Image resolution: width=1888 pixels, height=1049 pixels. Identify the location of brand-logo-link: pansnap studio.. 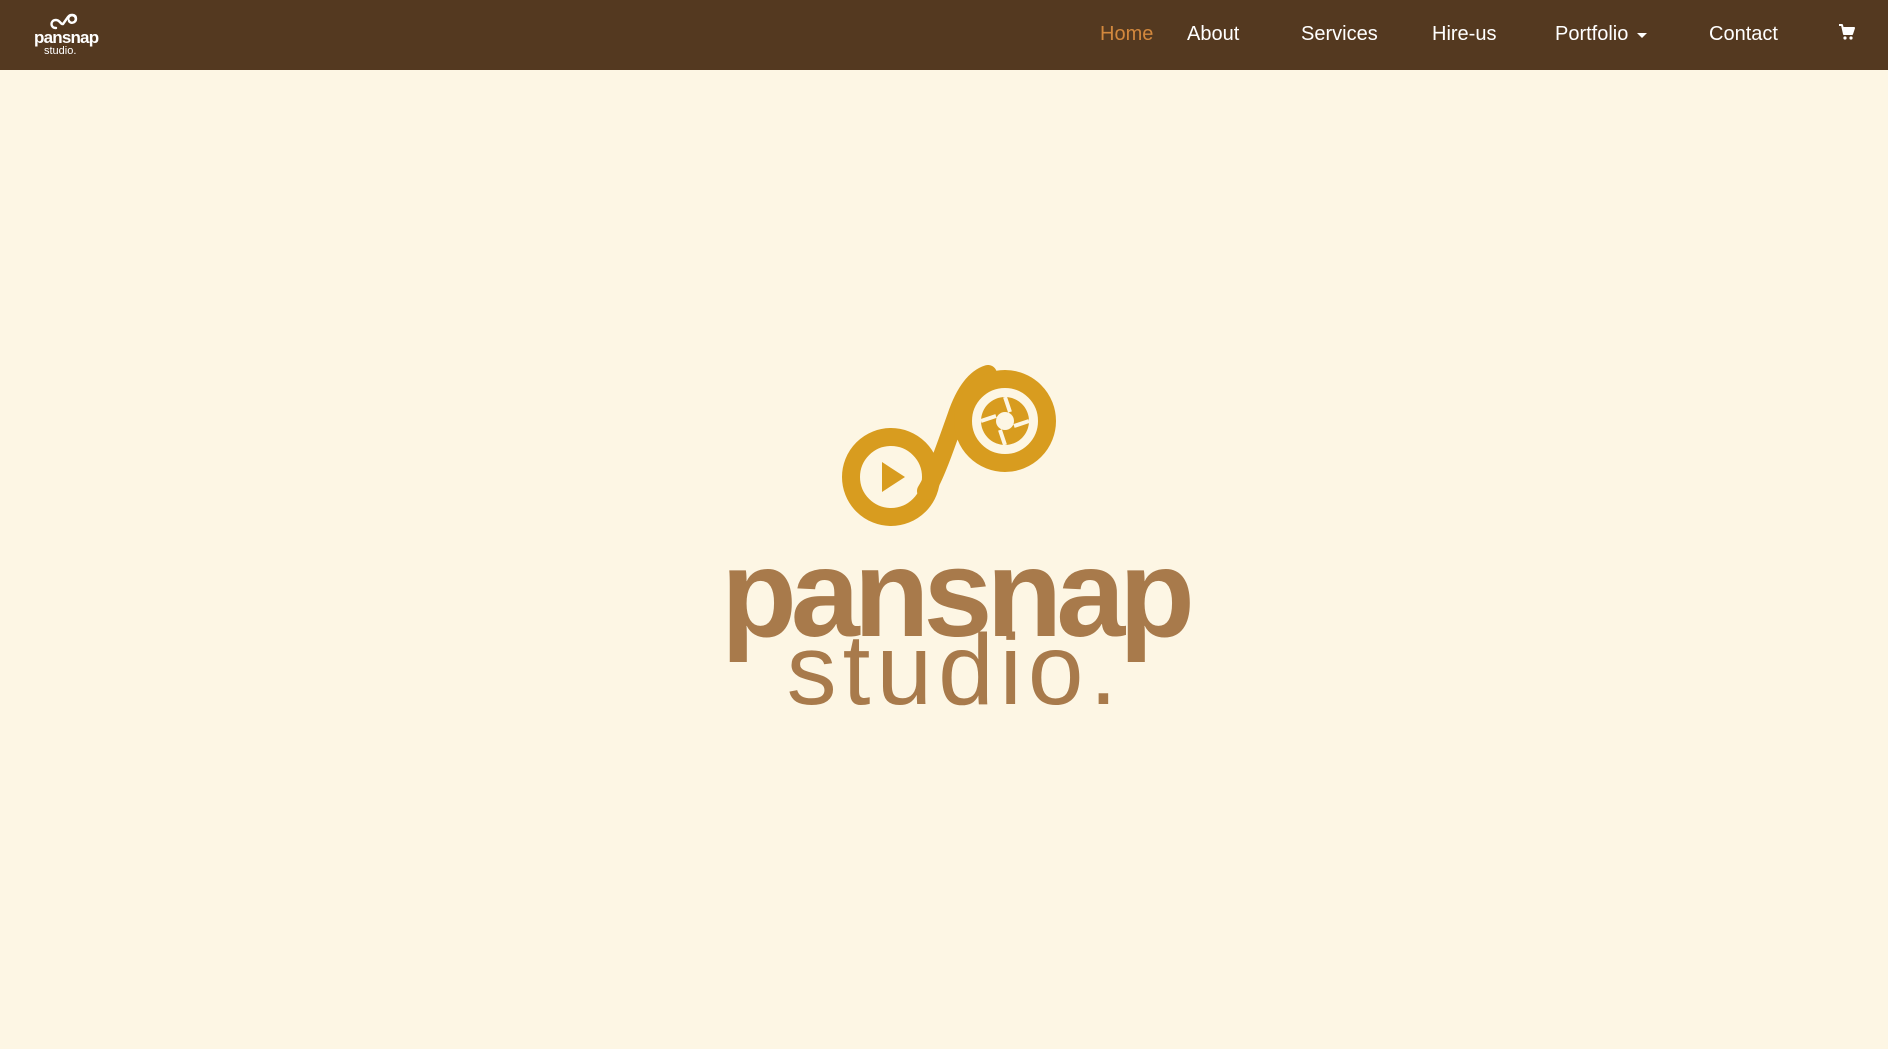
(66, 36).